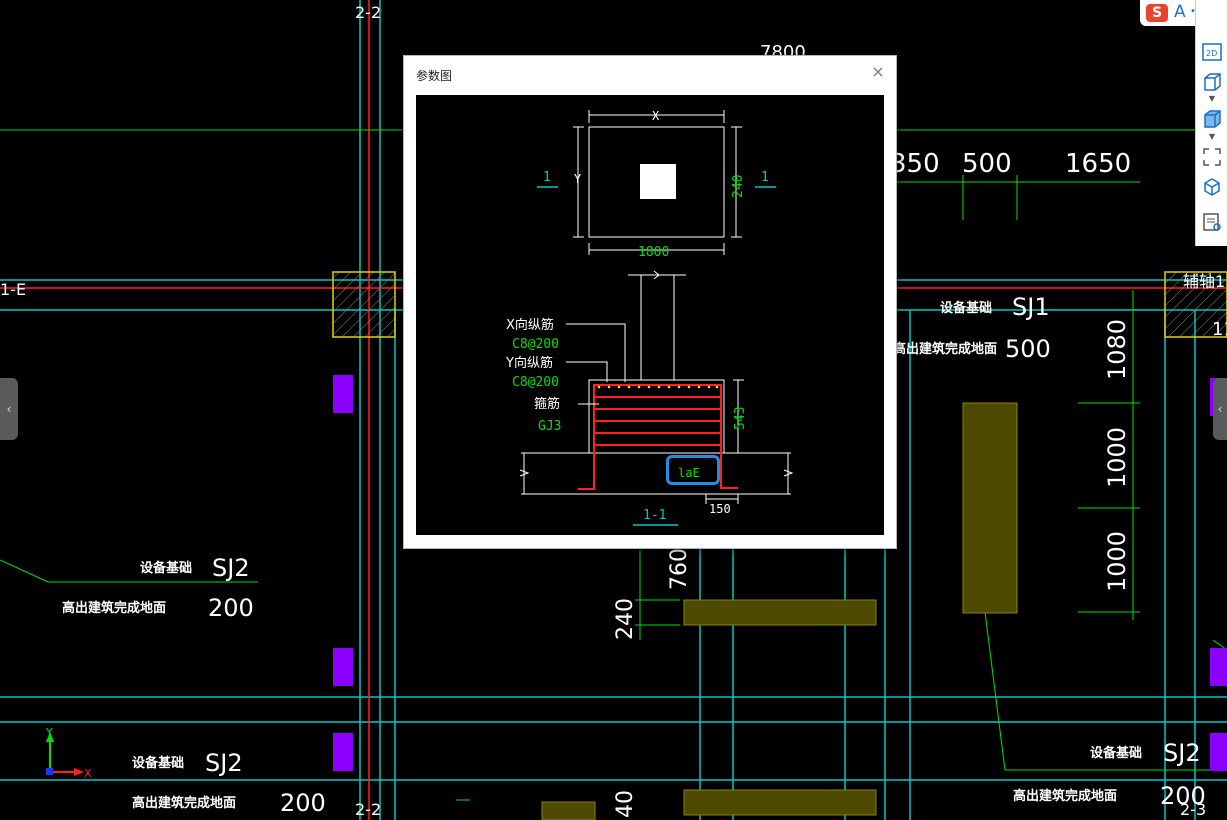 This screenshot has width=1227, height=820. I want to click on axis-label-2-2-bottom: 2-2, so click(368, 809).